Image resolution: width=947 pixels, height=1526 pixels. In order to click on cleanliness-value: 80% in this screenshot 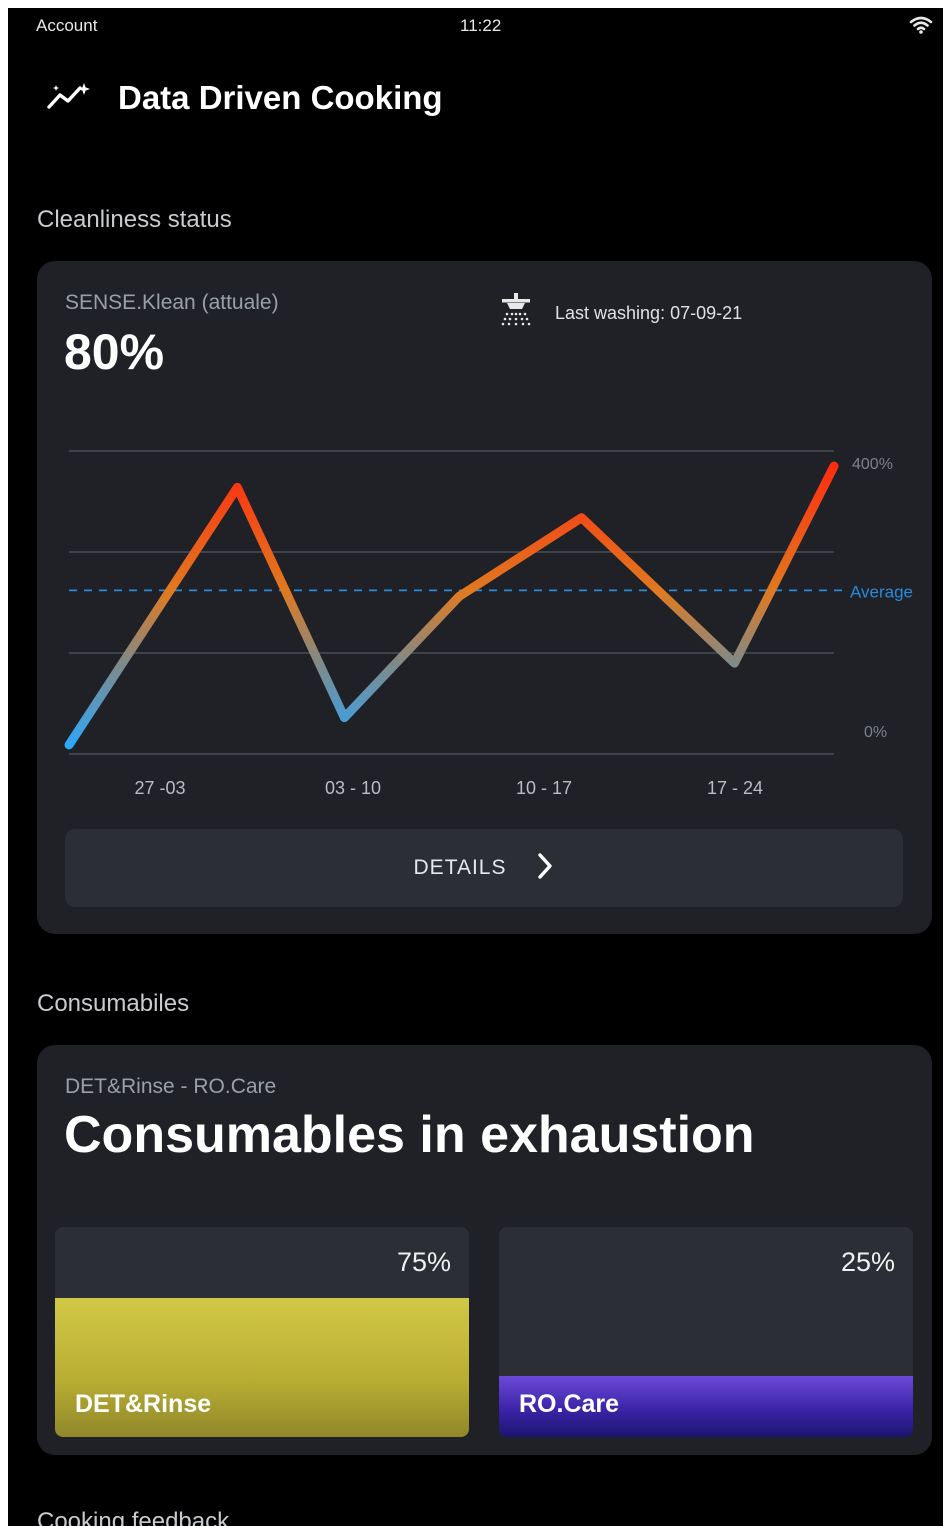, I will do `click(114, 352)`.